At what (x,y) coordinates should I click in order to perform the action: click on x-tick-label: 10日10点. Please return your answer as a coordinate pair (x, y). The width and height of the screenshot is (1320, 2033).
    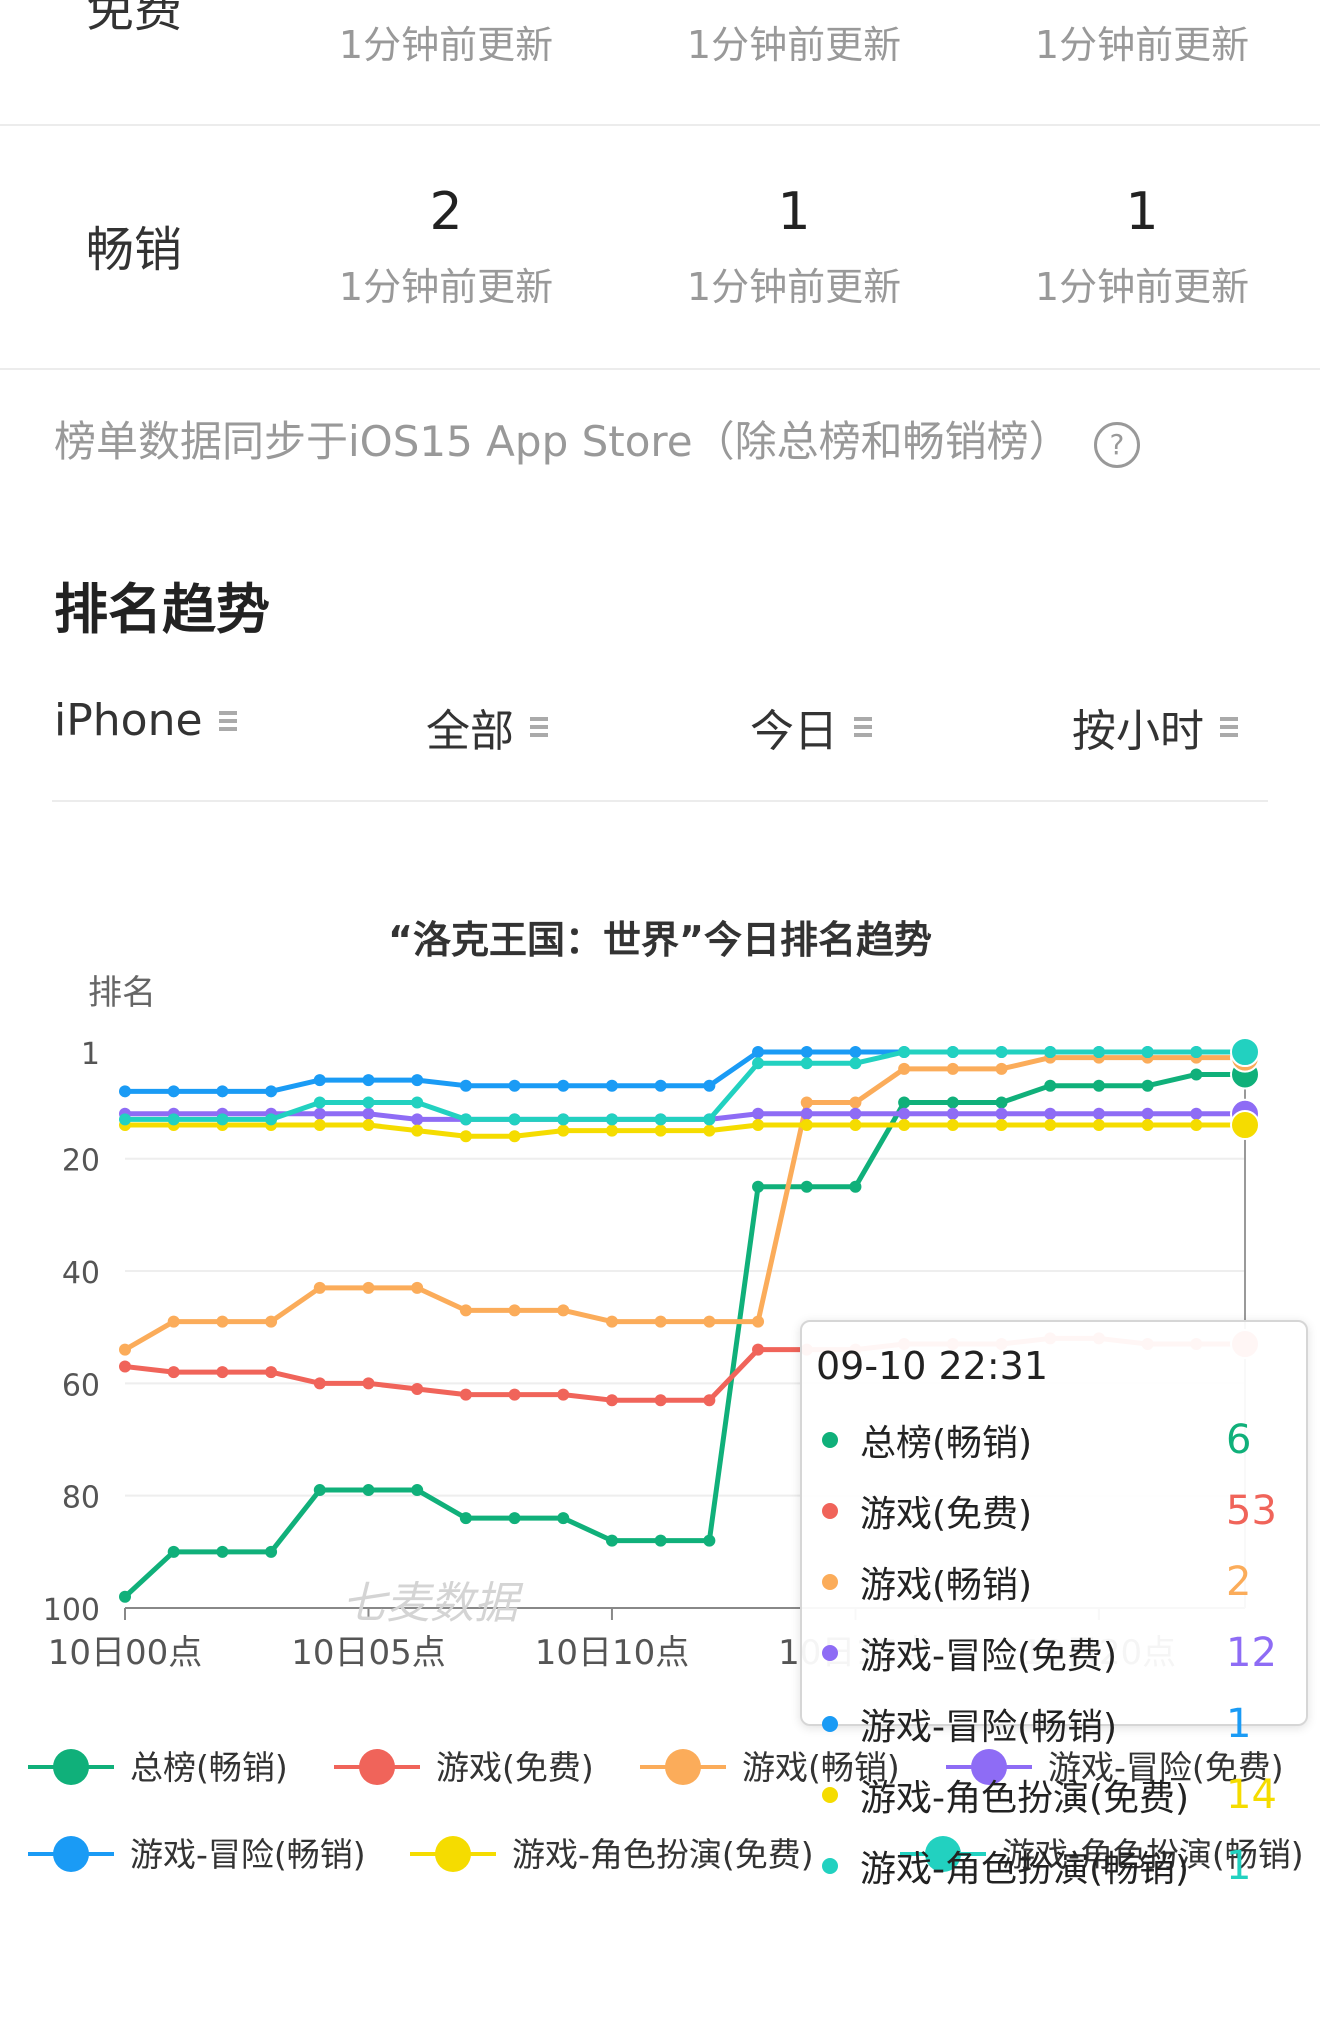
    Looking at the image, I should click on (612, 1653).